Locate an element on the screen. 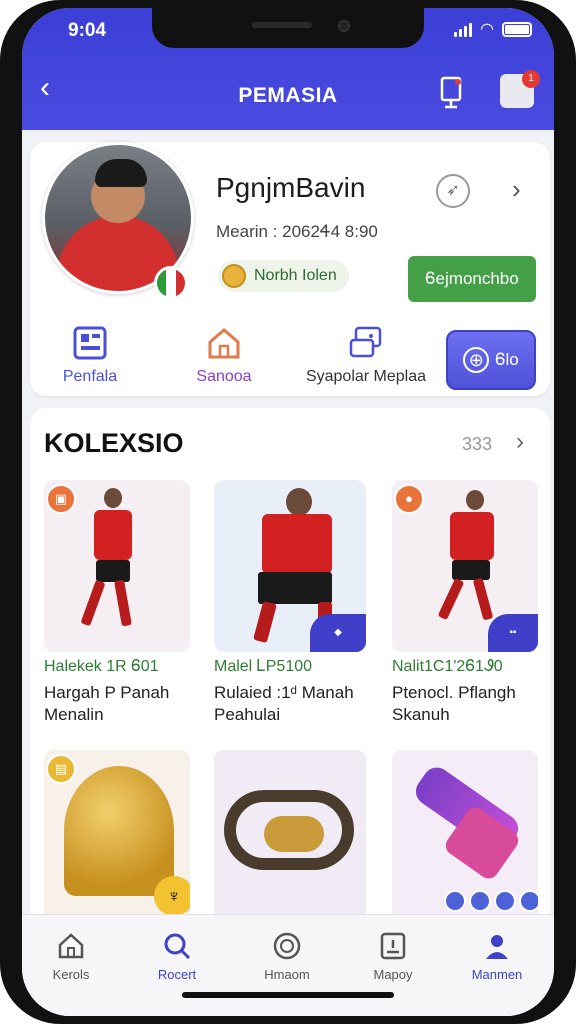 The image size is (576, 1024). quick-action-2: Sanooa is located at coordinates (224, 356).